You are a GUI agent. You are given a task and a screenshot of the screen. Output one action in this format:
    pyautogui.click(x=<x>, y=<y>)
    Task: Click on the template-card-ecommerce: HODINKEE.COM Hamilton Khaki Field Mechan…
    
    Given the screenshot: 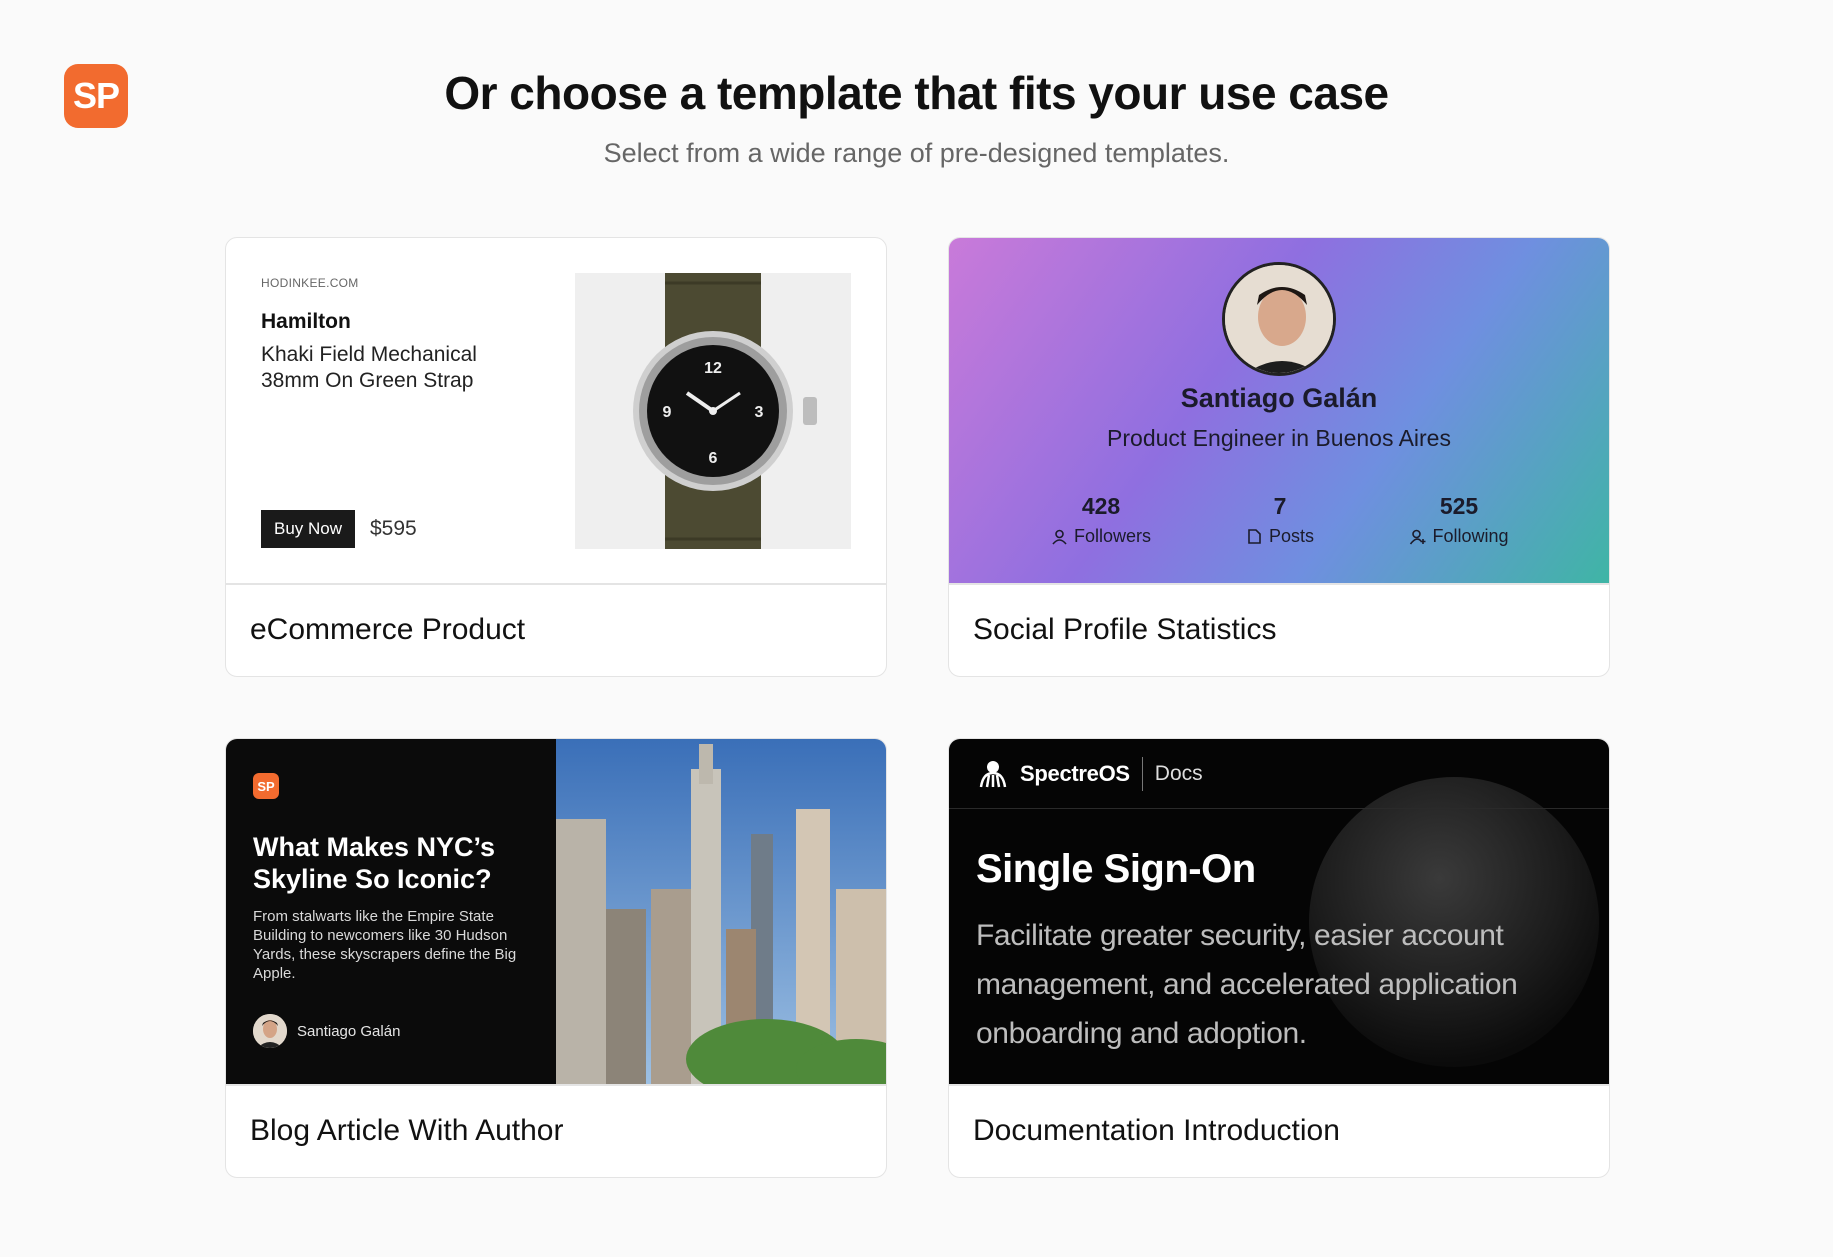 What is the action you would take?
    pyautogui.click(x=556, y=457)
    